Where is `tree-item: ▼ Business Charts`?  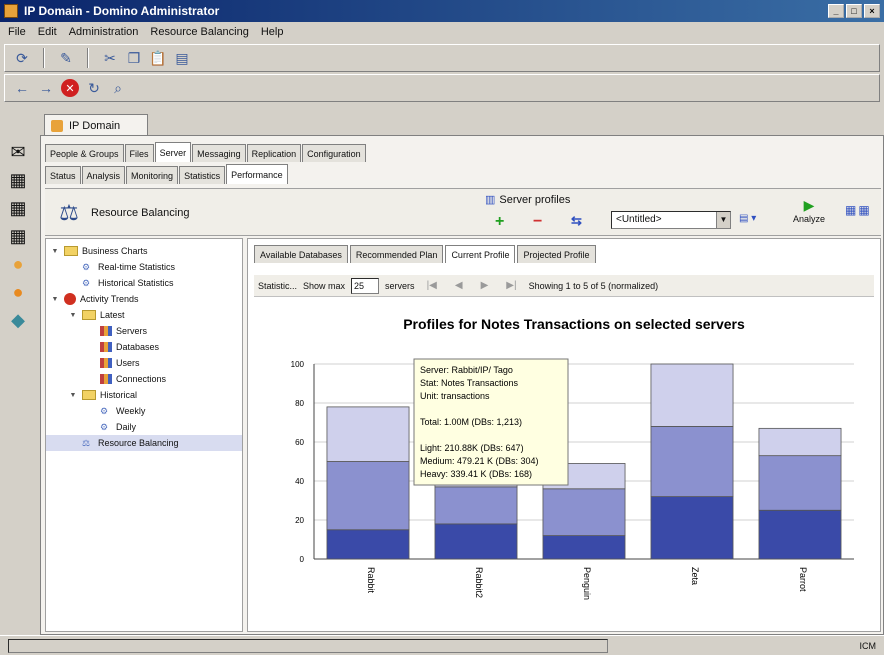 tree-item: ▼ Business Charts is located at coordinates (144, 251).